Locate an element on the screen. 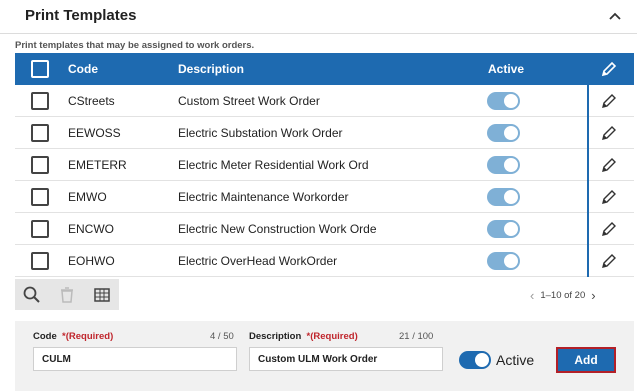 The width and height of the screenshot is (637, 391). table-row: EEWOSS Electric Substation Work Order is located at coordinates (324, 133).